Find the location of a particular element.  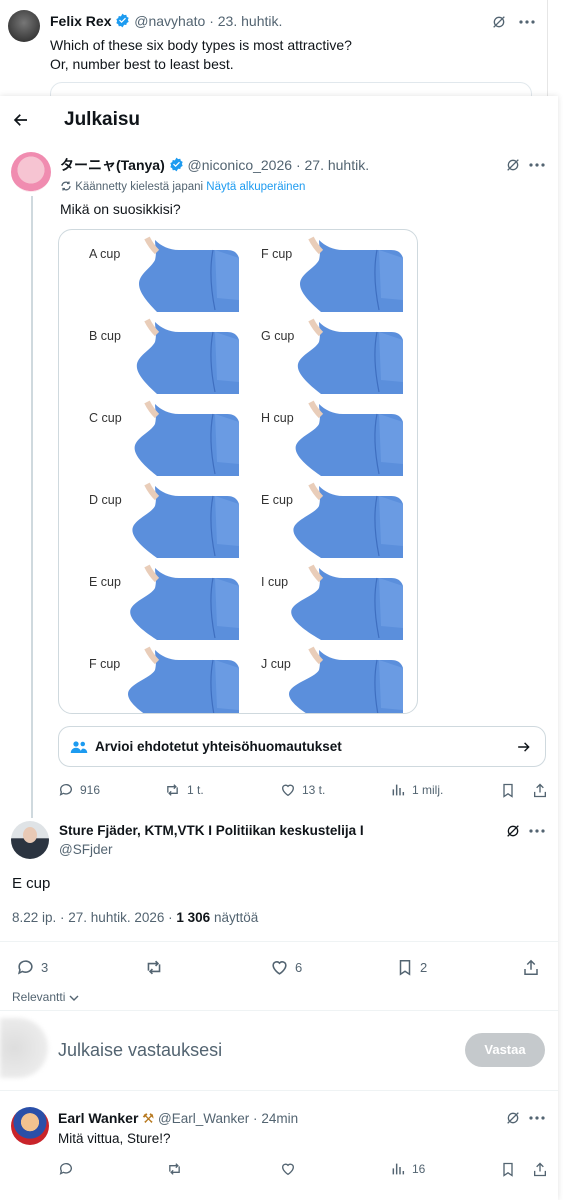

cup-label: I cup is located at coordinates (275, 582).